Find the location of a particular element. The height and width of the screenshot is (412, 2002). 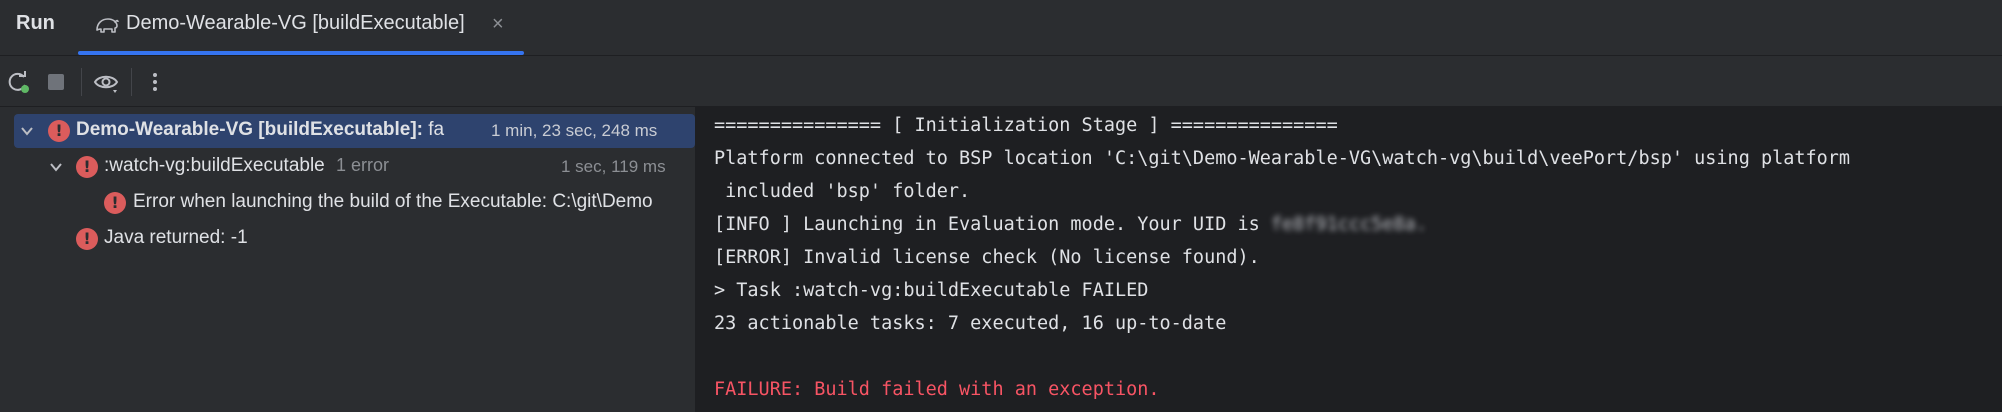

tree-row-label: Demo-Wearable-VG [buildExecutable]: is located at coordinates (249, 129).